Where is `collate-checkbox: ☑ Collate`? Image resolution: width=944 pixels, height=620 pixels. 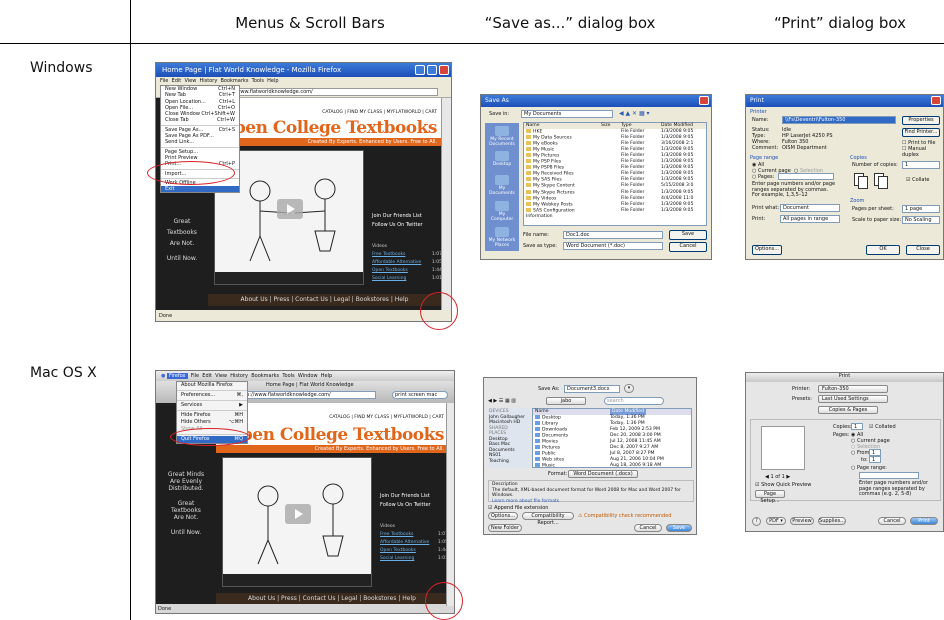 collate-checkbox: ☑ Collate is located at coordinates (918, 180).